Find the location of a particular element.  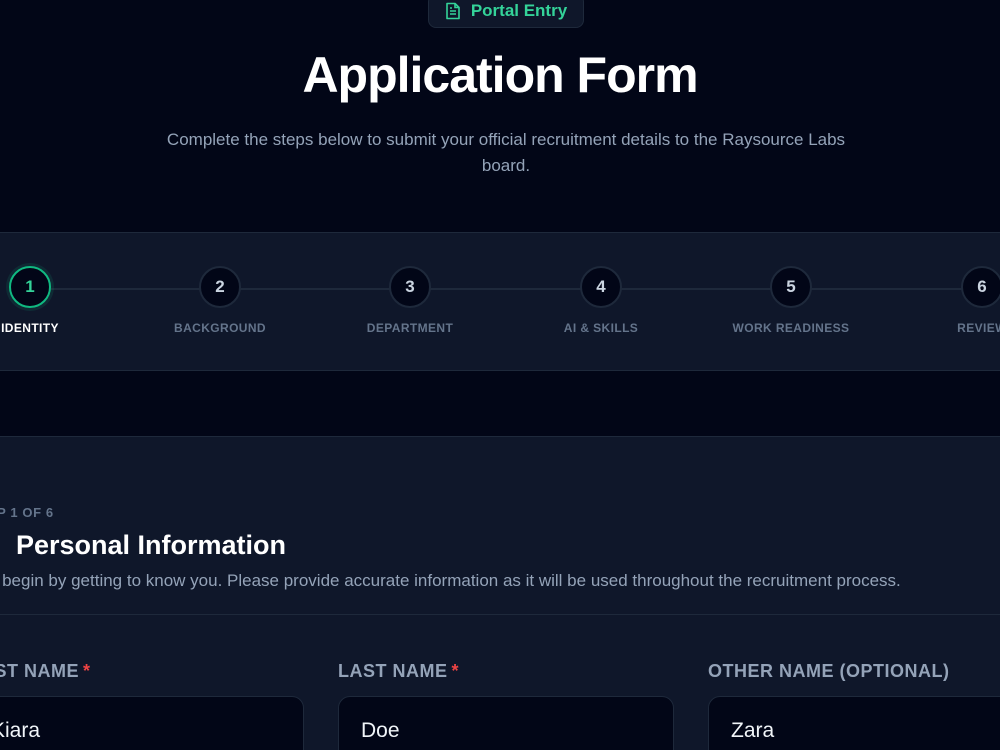

step-number: 2 is located at coordinates (220, 287).